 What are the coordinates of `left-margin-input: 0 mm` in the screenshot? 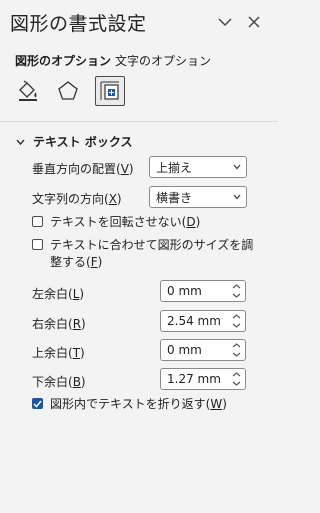 It's located at (203, 291).